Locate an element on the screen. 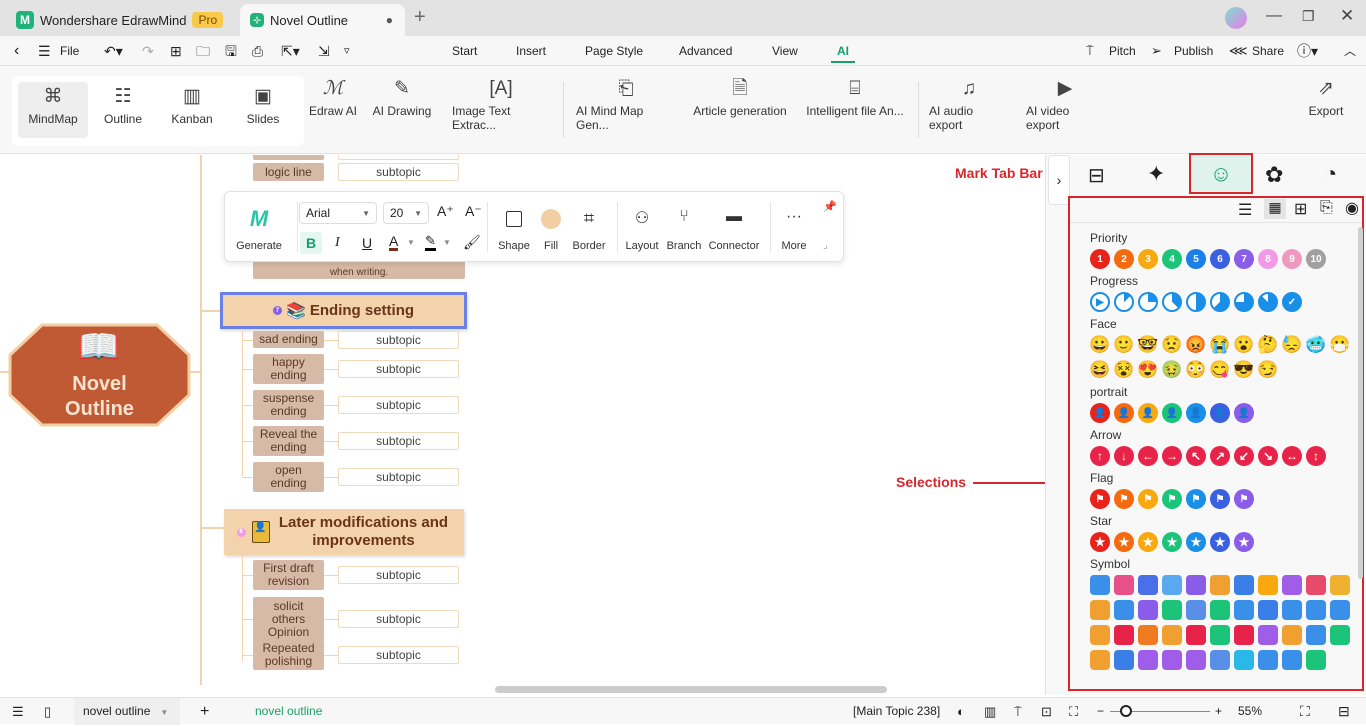 Image resolution: width=1366 pixels, height=726 pixels. face-icon: 😀 is located at coordinates (1099, 345).